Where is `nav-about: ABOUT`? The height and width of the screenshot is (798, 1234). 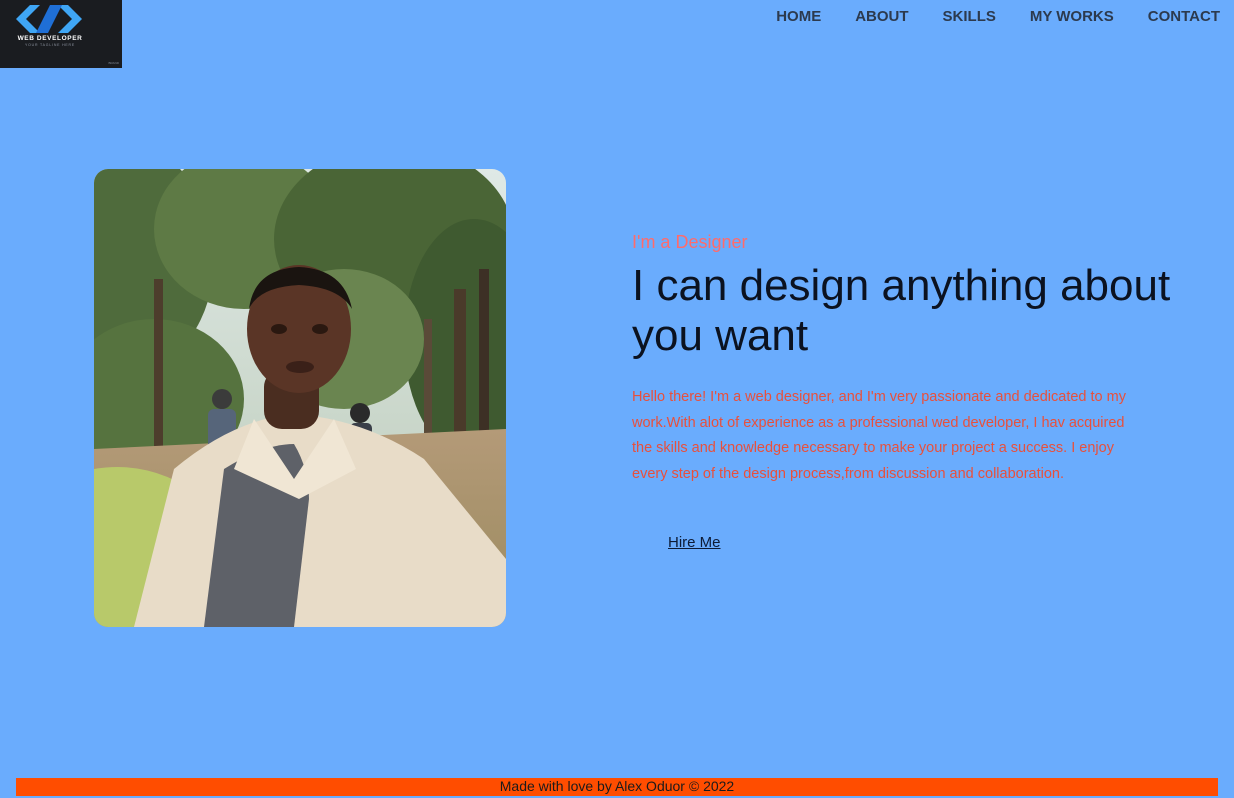 nav-about: ABOUT is located at coordinates (881, 16).